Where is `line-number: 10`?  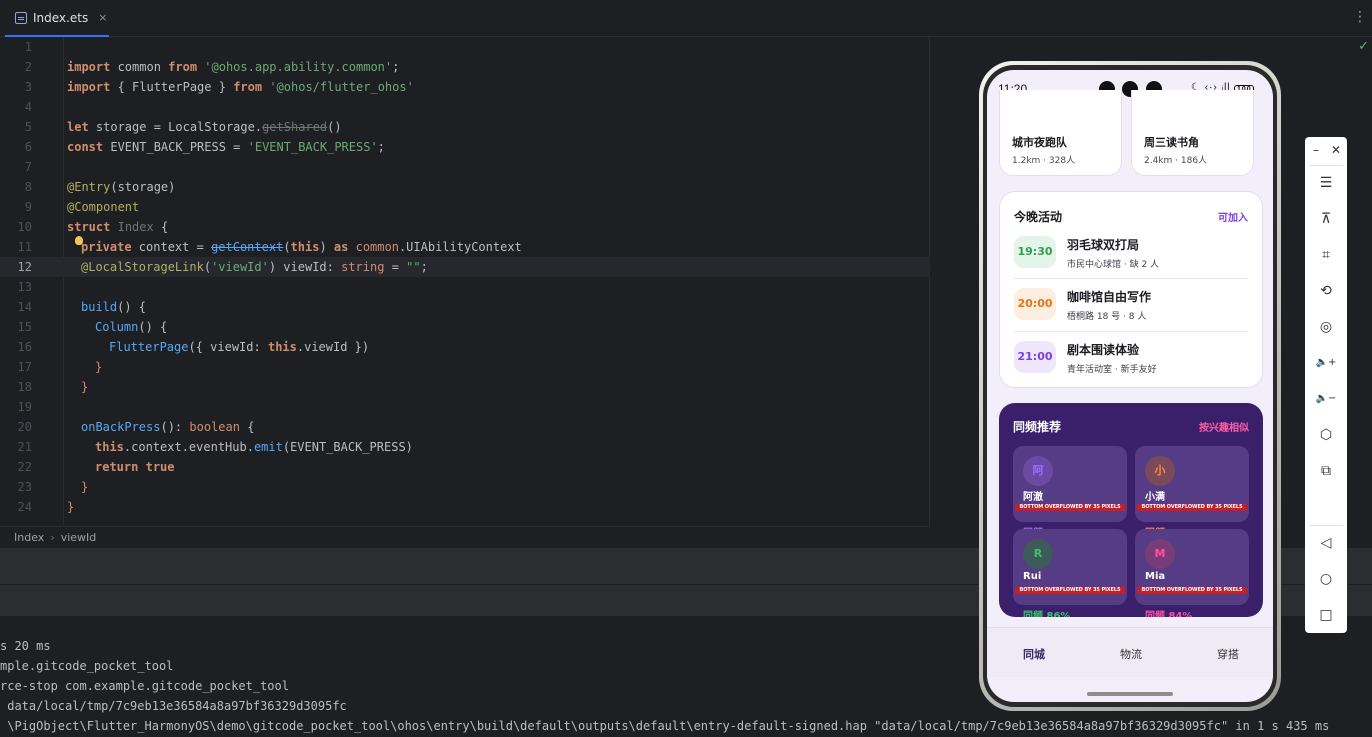
line-number: 10 is located at coordinates (24, 227).